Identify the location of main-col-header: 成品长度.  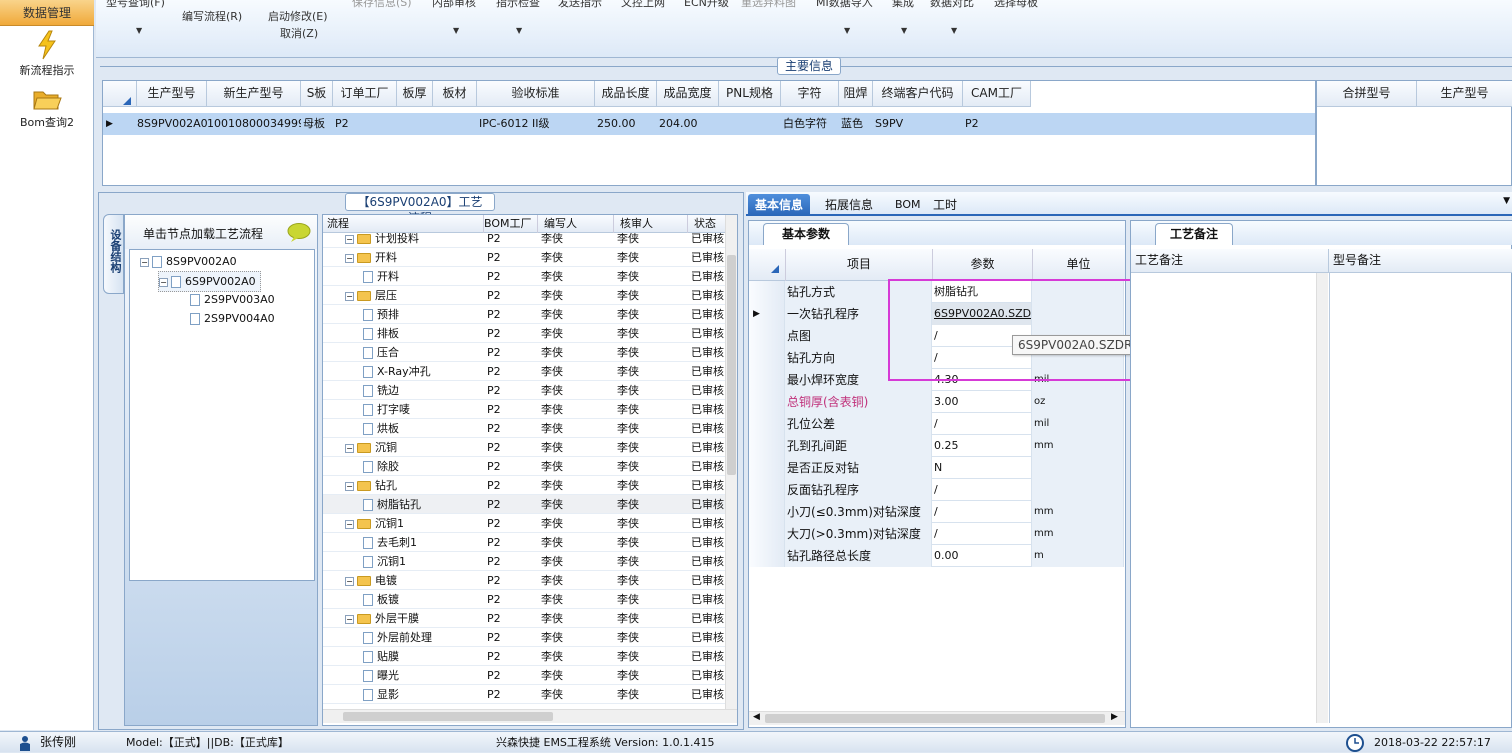
(626, 94).